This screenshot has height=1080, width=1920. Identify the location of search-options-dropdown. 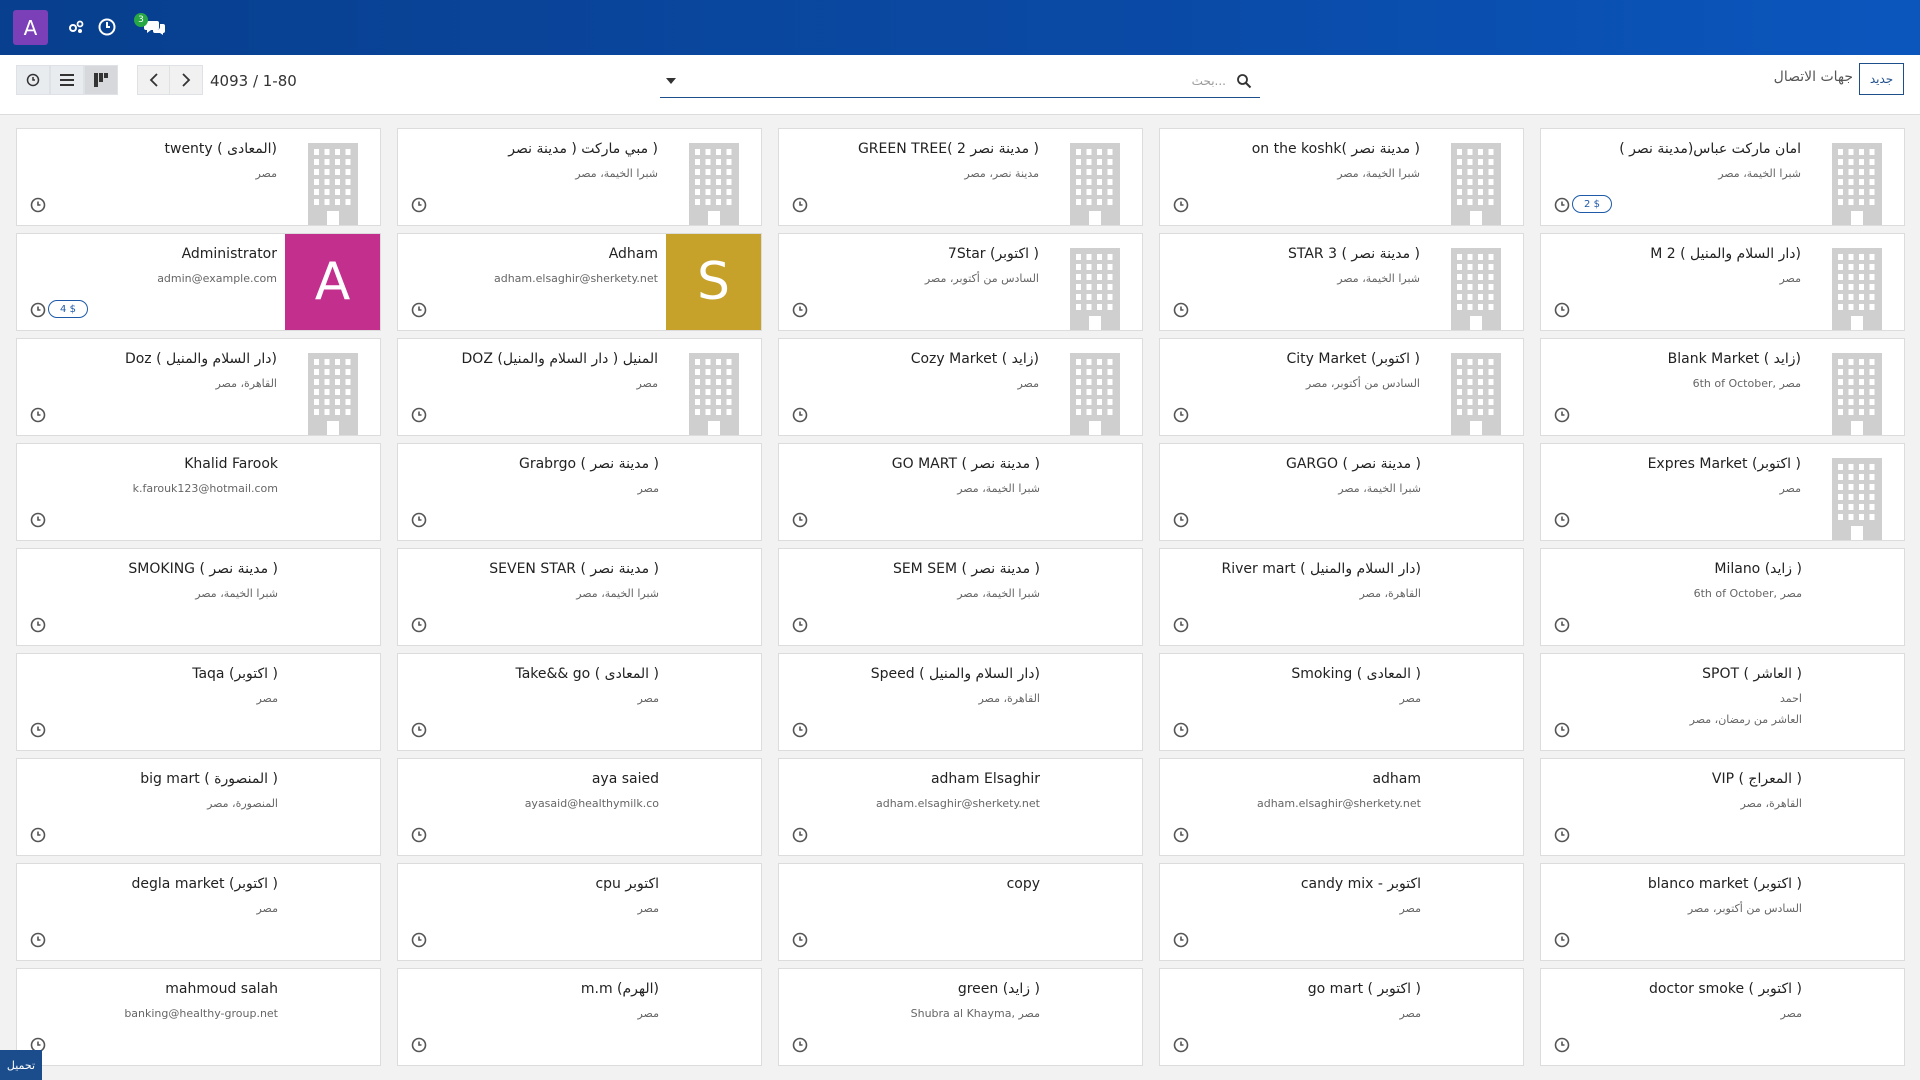
(671, 81).